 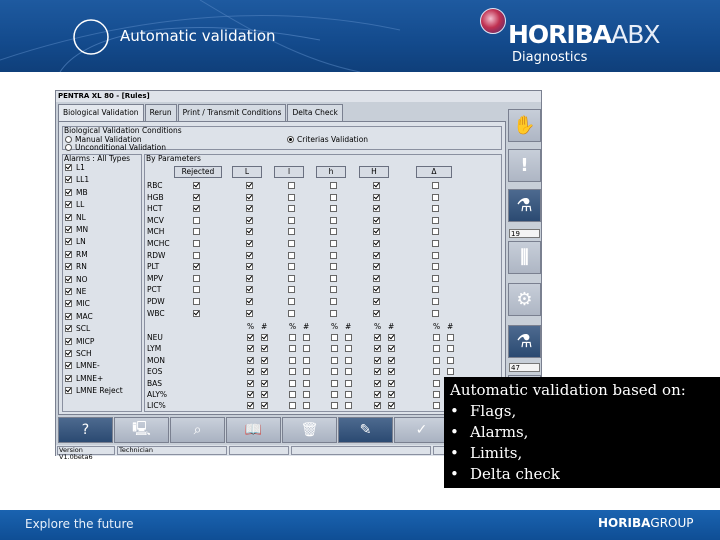 What do you see at coordinates (253, 430) in the screenshot?
I see `book-icon: 📖` at bounding box center [253, 430].